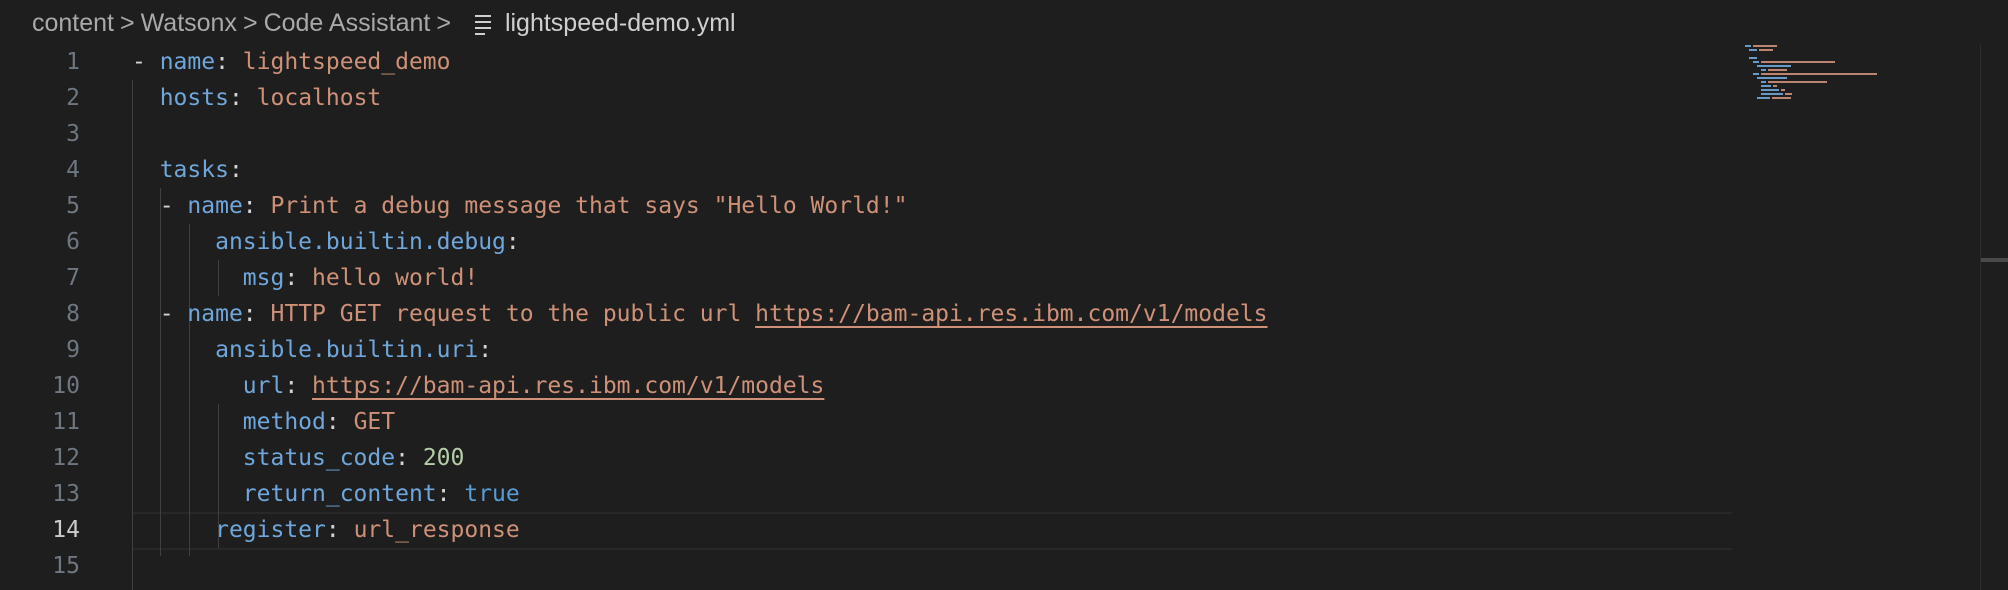 The height and width of the screenshot is (590, 2008). Describe the element at coordinates (73, 98) in the screenshot. I see `line-number: 2` at that location.